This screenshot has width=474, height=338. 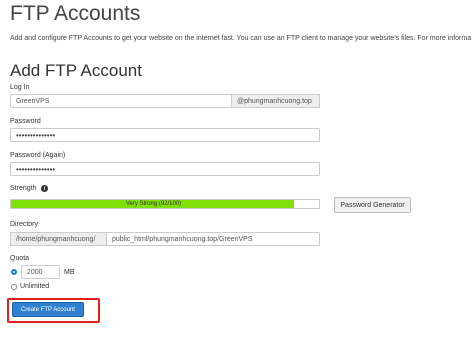 I want to click on strength-meter-text: Very Strong (92/100), so click(x=153, y=204).